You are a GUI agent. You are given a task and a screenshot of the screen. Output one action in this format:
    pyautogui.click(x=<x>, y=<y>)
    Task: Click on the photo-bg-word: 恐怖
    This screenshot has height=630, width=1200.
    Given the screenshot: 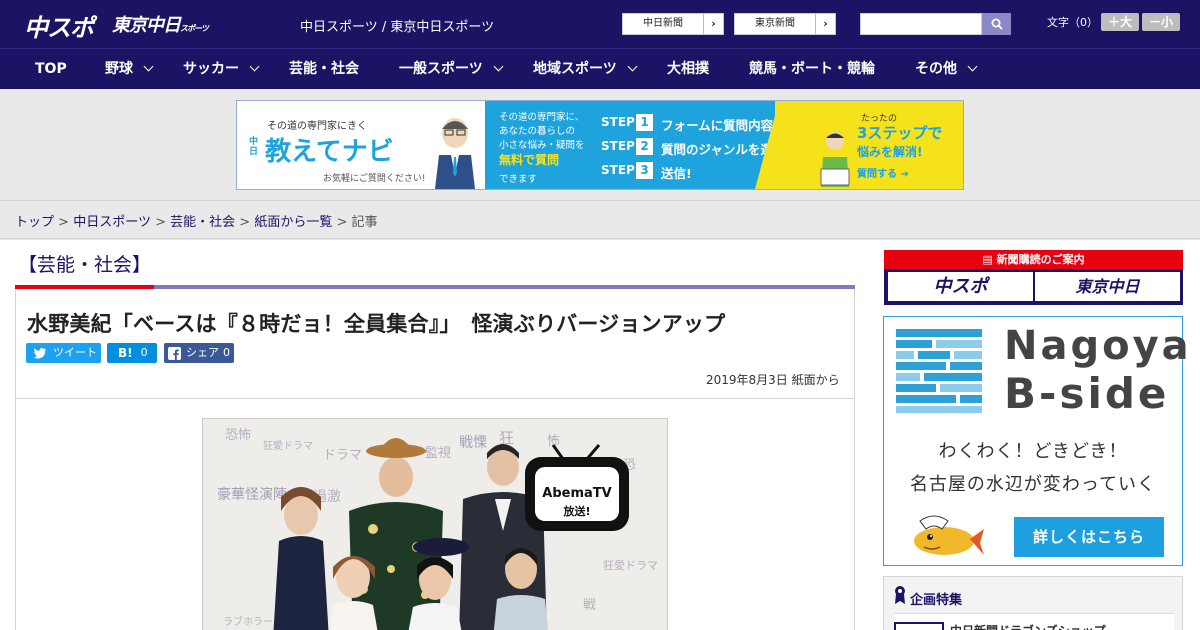 What is the action you would take?
    pyautogui.click(x=238, y=435)
    